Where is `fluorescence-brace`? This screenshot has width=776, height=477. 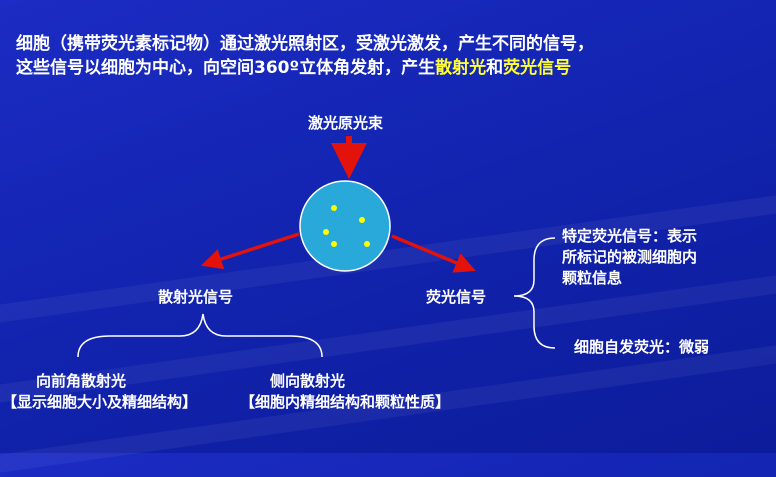
fluorescence-brace is located at coordinates (534, 293).